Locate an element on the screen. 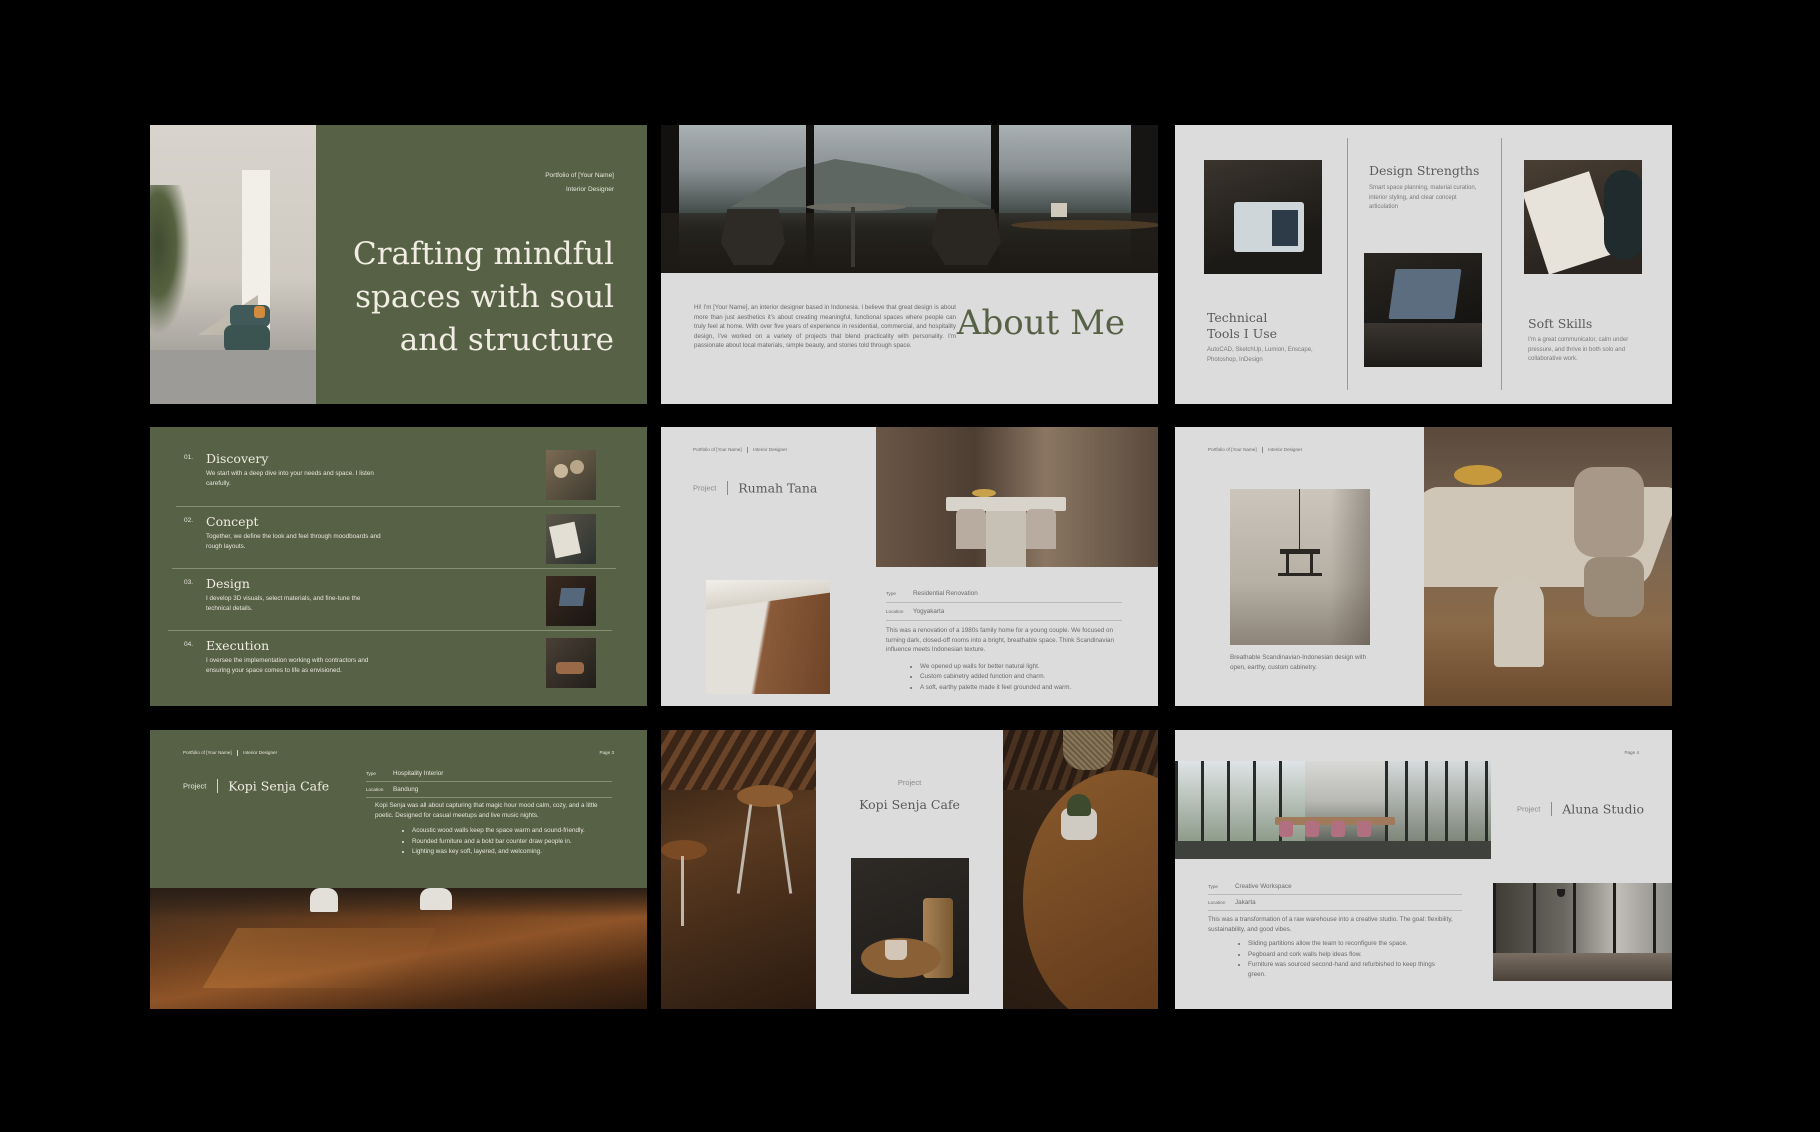  cover-role: Interior Designer is located at coordinates (589, 189).